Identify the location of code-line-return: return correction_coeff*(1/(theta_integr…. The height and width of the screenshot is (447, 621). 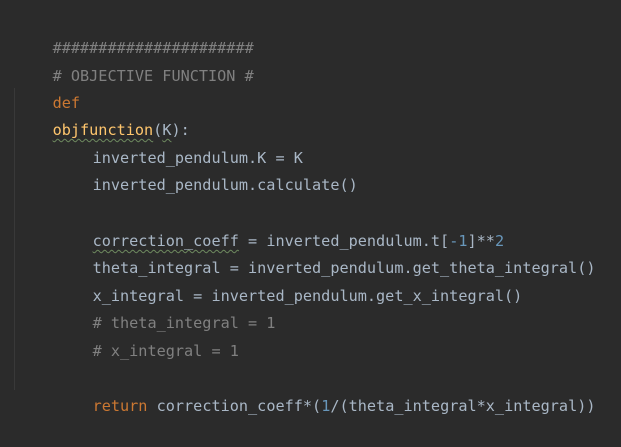
(326, 390).